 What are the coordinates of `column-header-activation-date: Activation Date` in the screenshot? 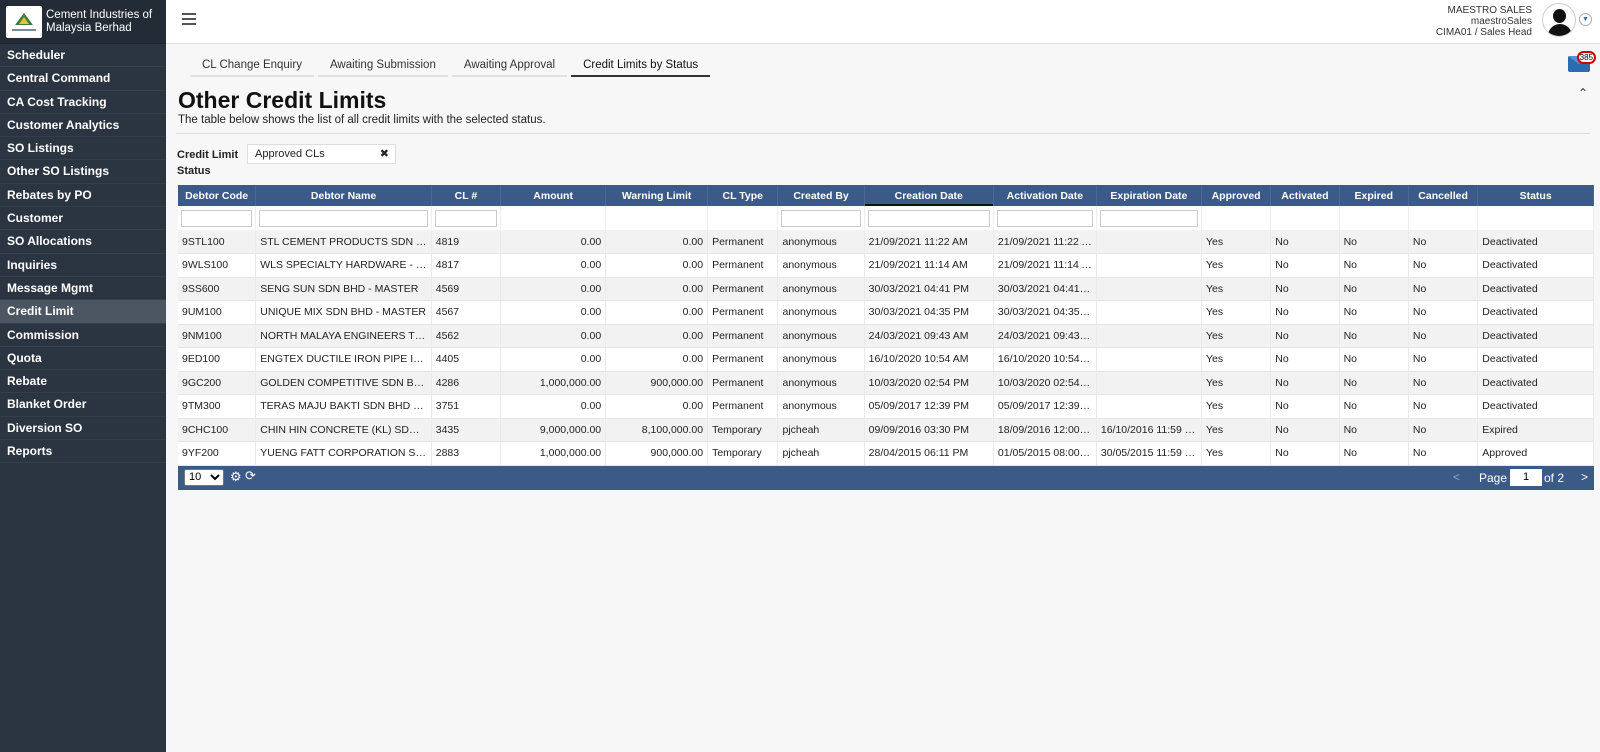 It's located at (1045, 195).